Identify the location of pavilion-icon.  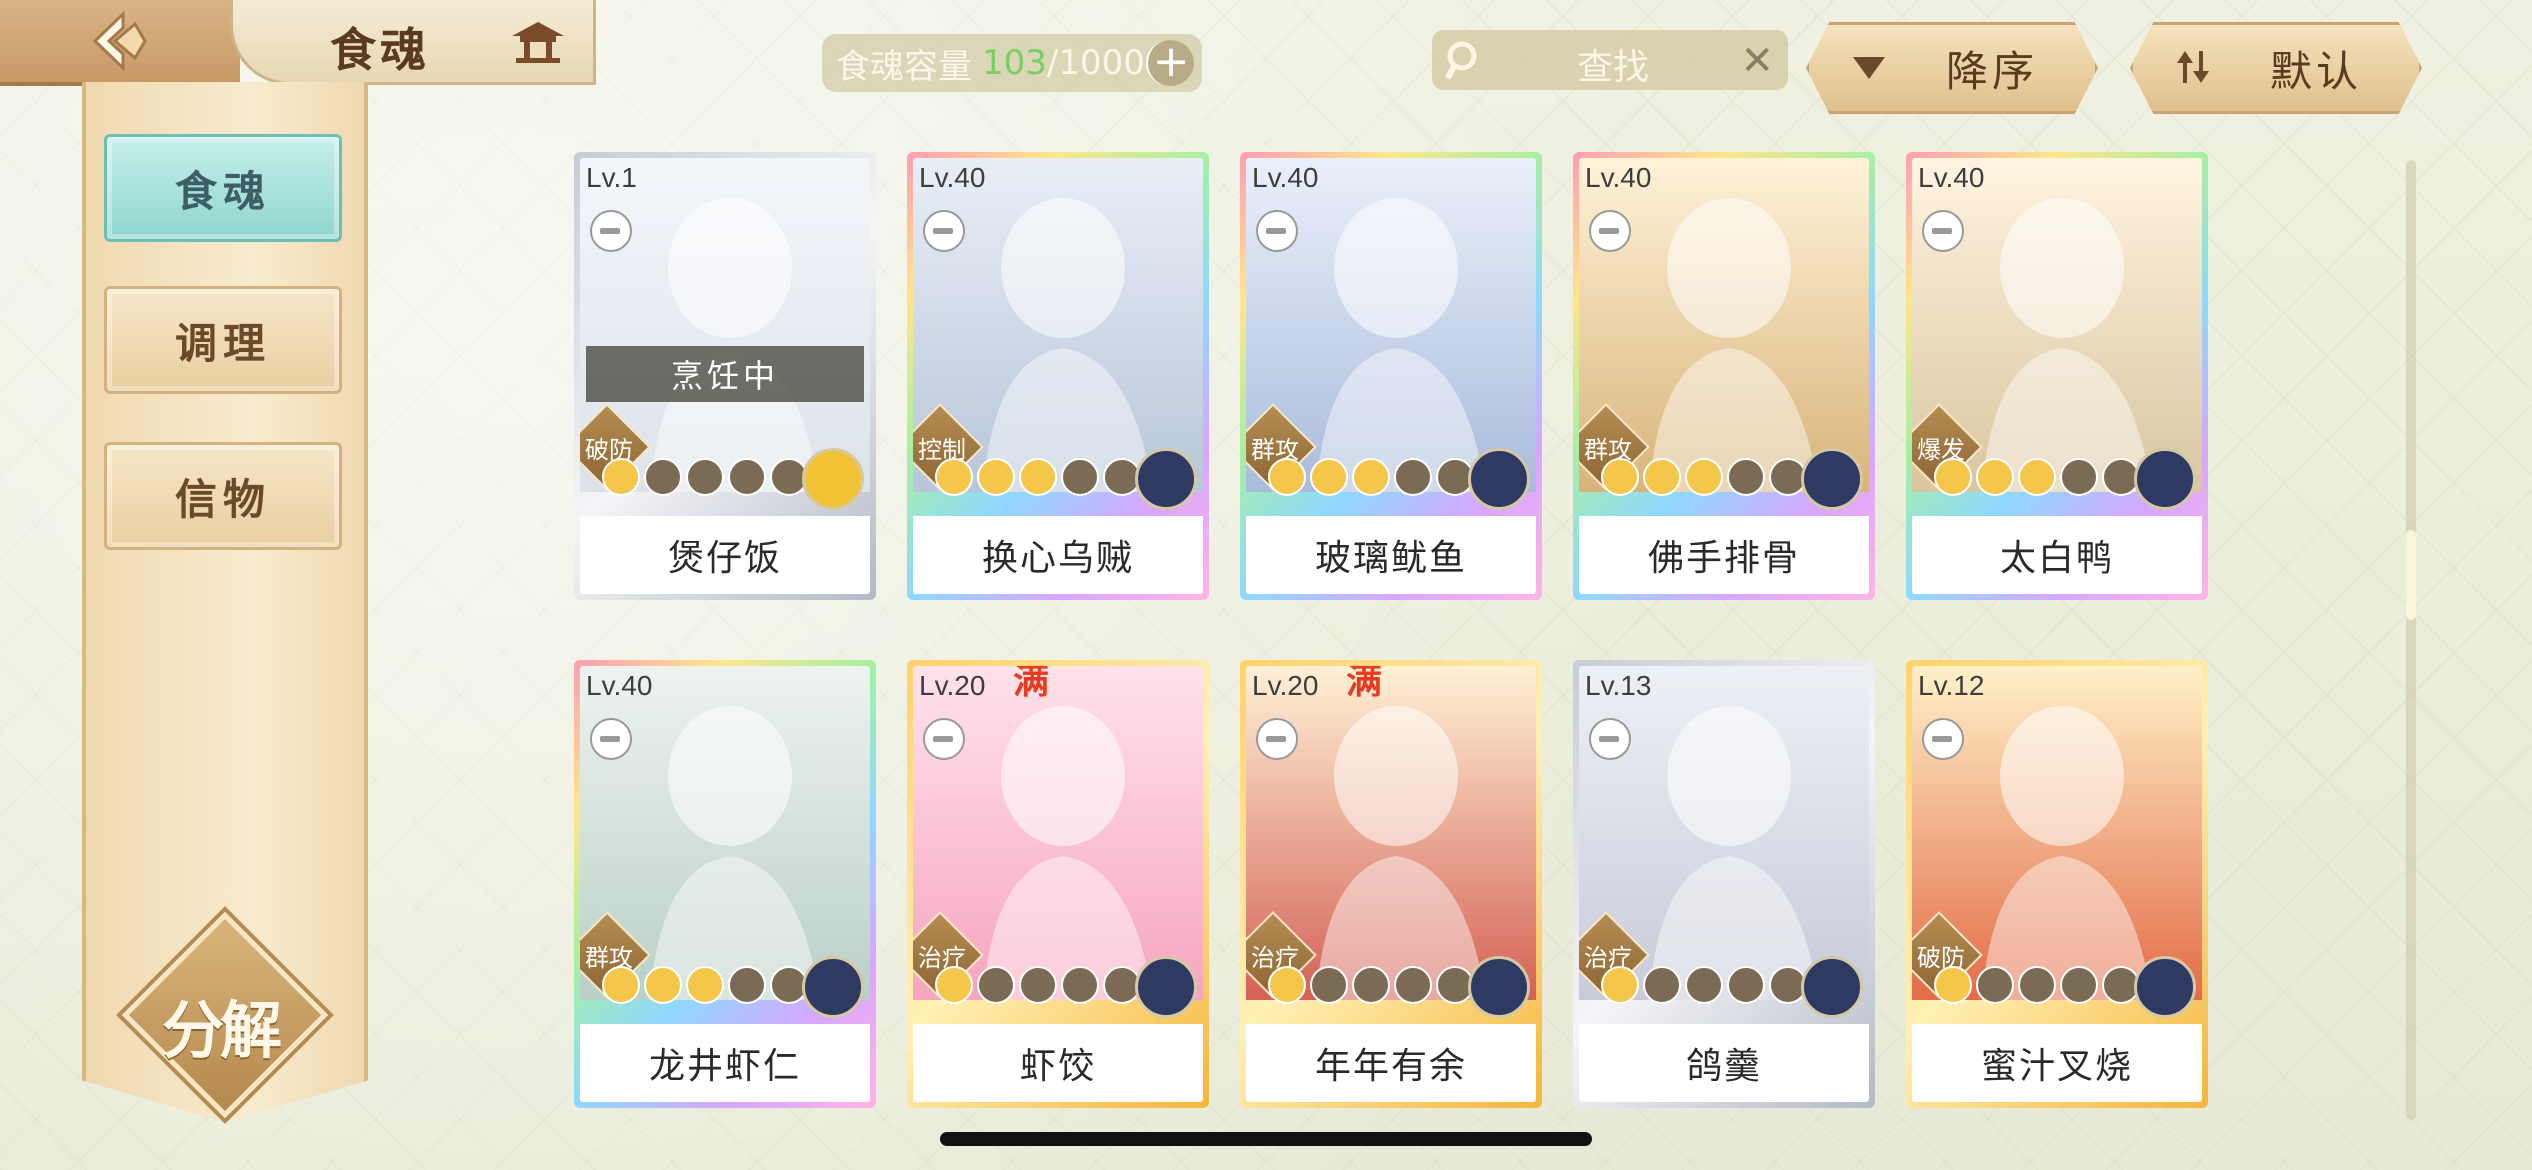
(538, 41).